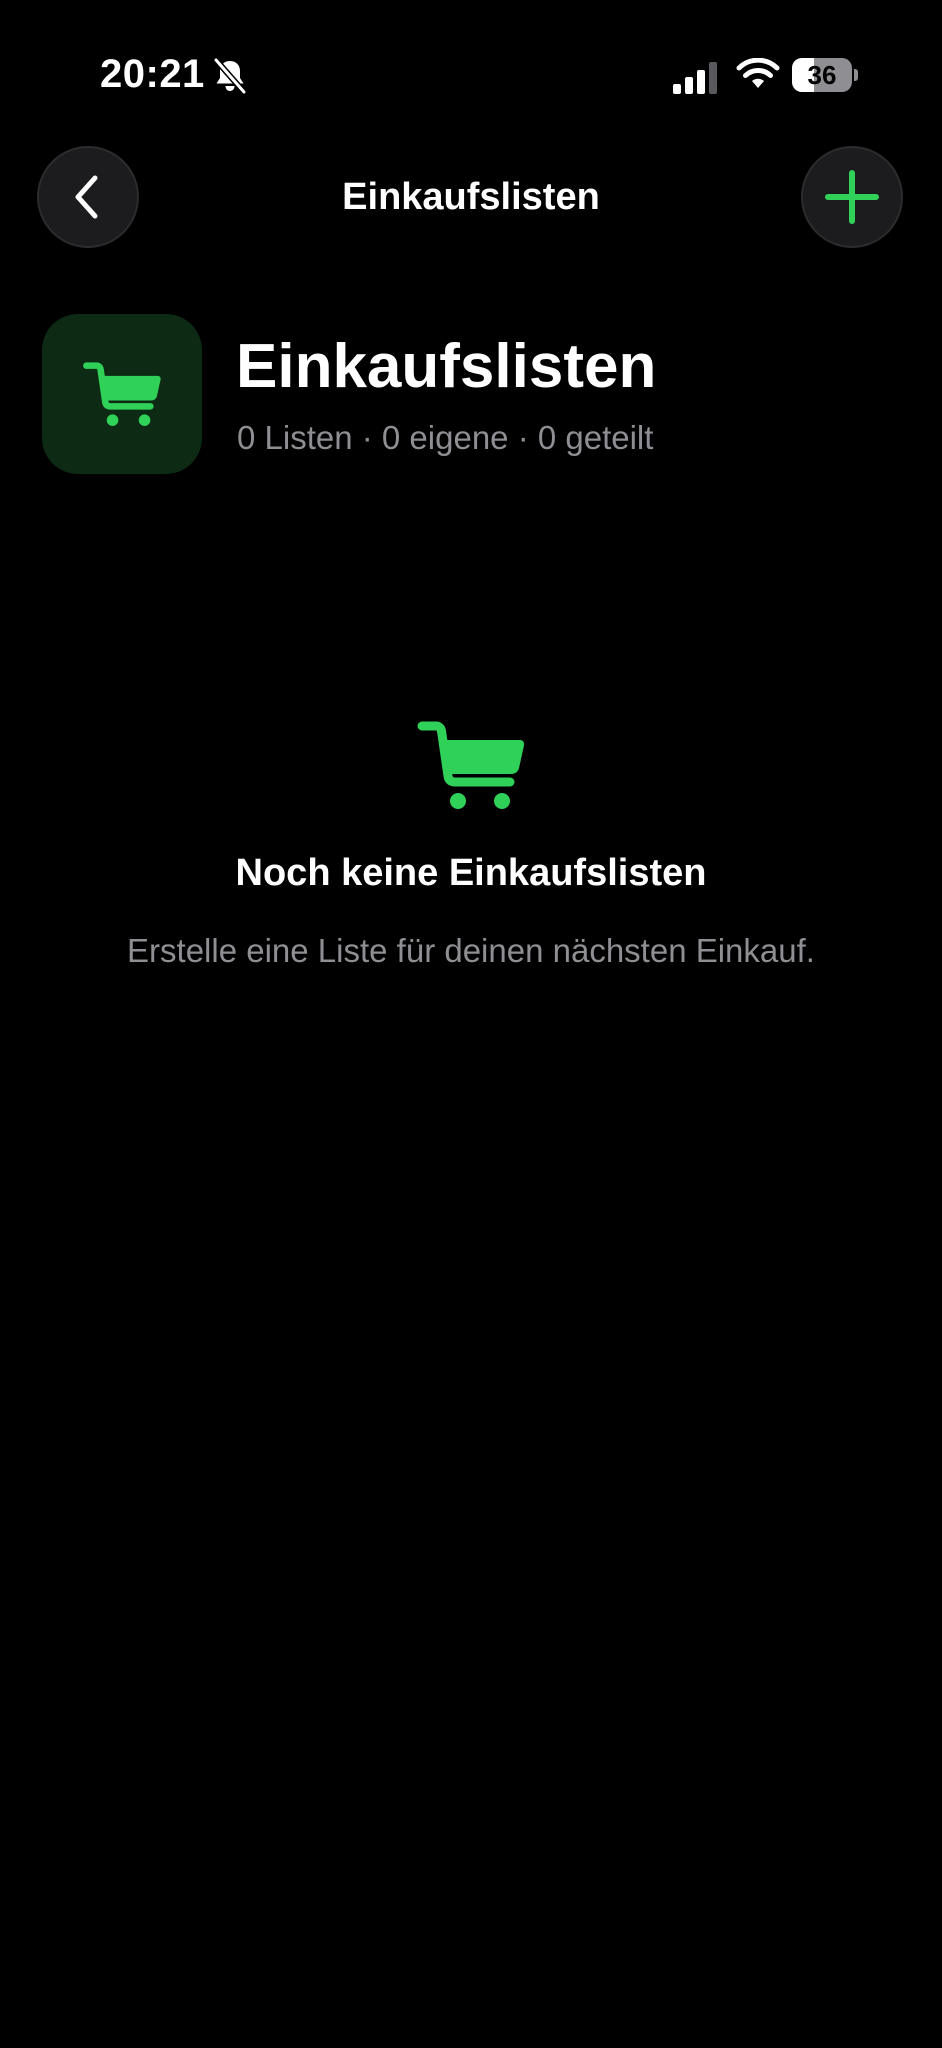 The image size is (942, 2048). What do you see at coordinates (446, 366) in the screenshot?
I see `page-title: Einkaufslisten` at bounding box center [446, 366].